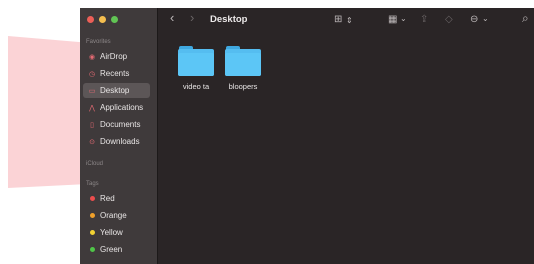  I want to click on tag-icon: ◇, so click(449, 20).